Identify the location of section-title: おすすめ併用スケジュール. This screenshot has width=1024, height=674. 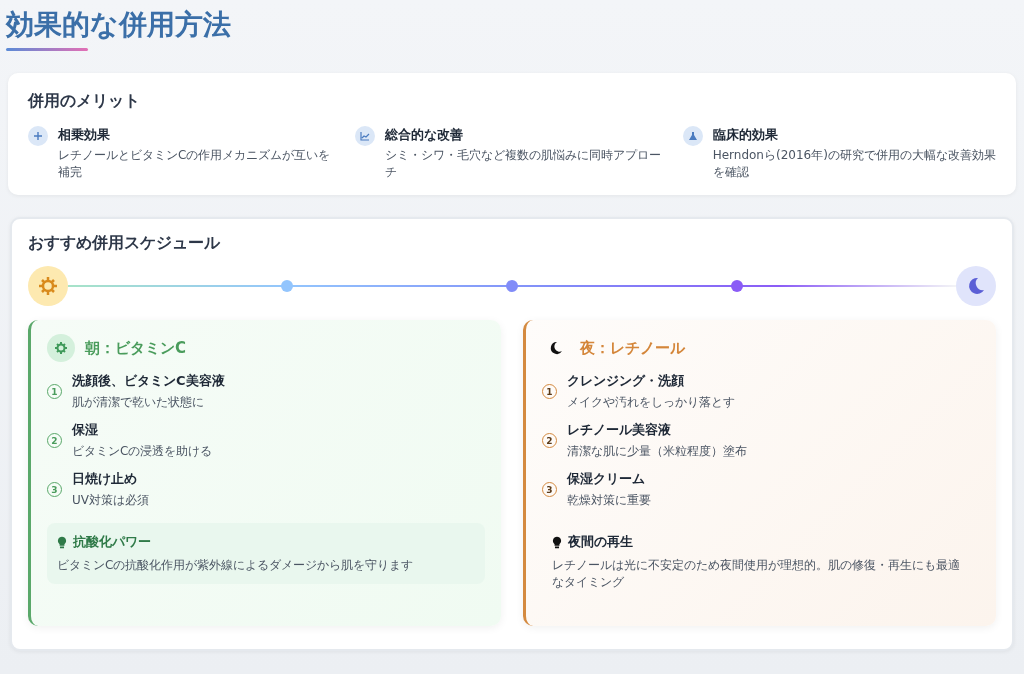
(124, 243).